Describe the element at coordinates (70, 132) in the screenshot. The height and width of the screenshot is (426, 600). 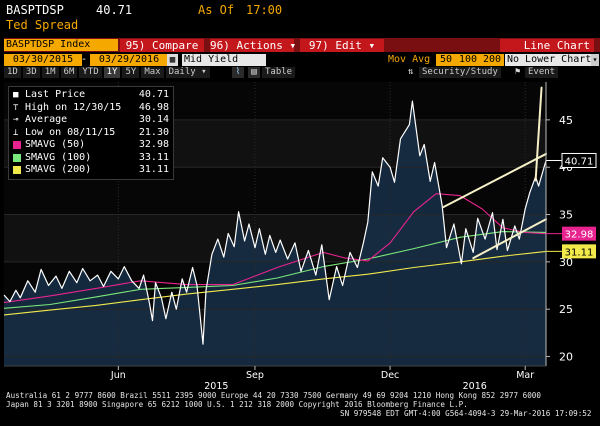
I see `legend-label: Low on 08/11/15` at that location.